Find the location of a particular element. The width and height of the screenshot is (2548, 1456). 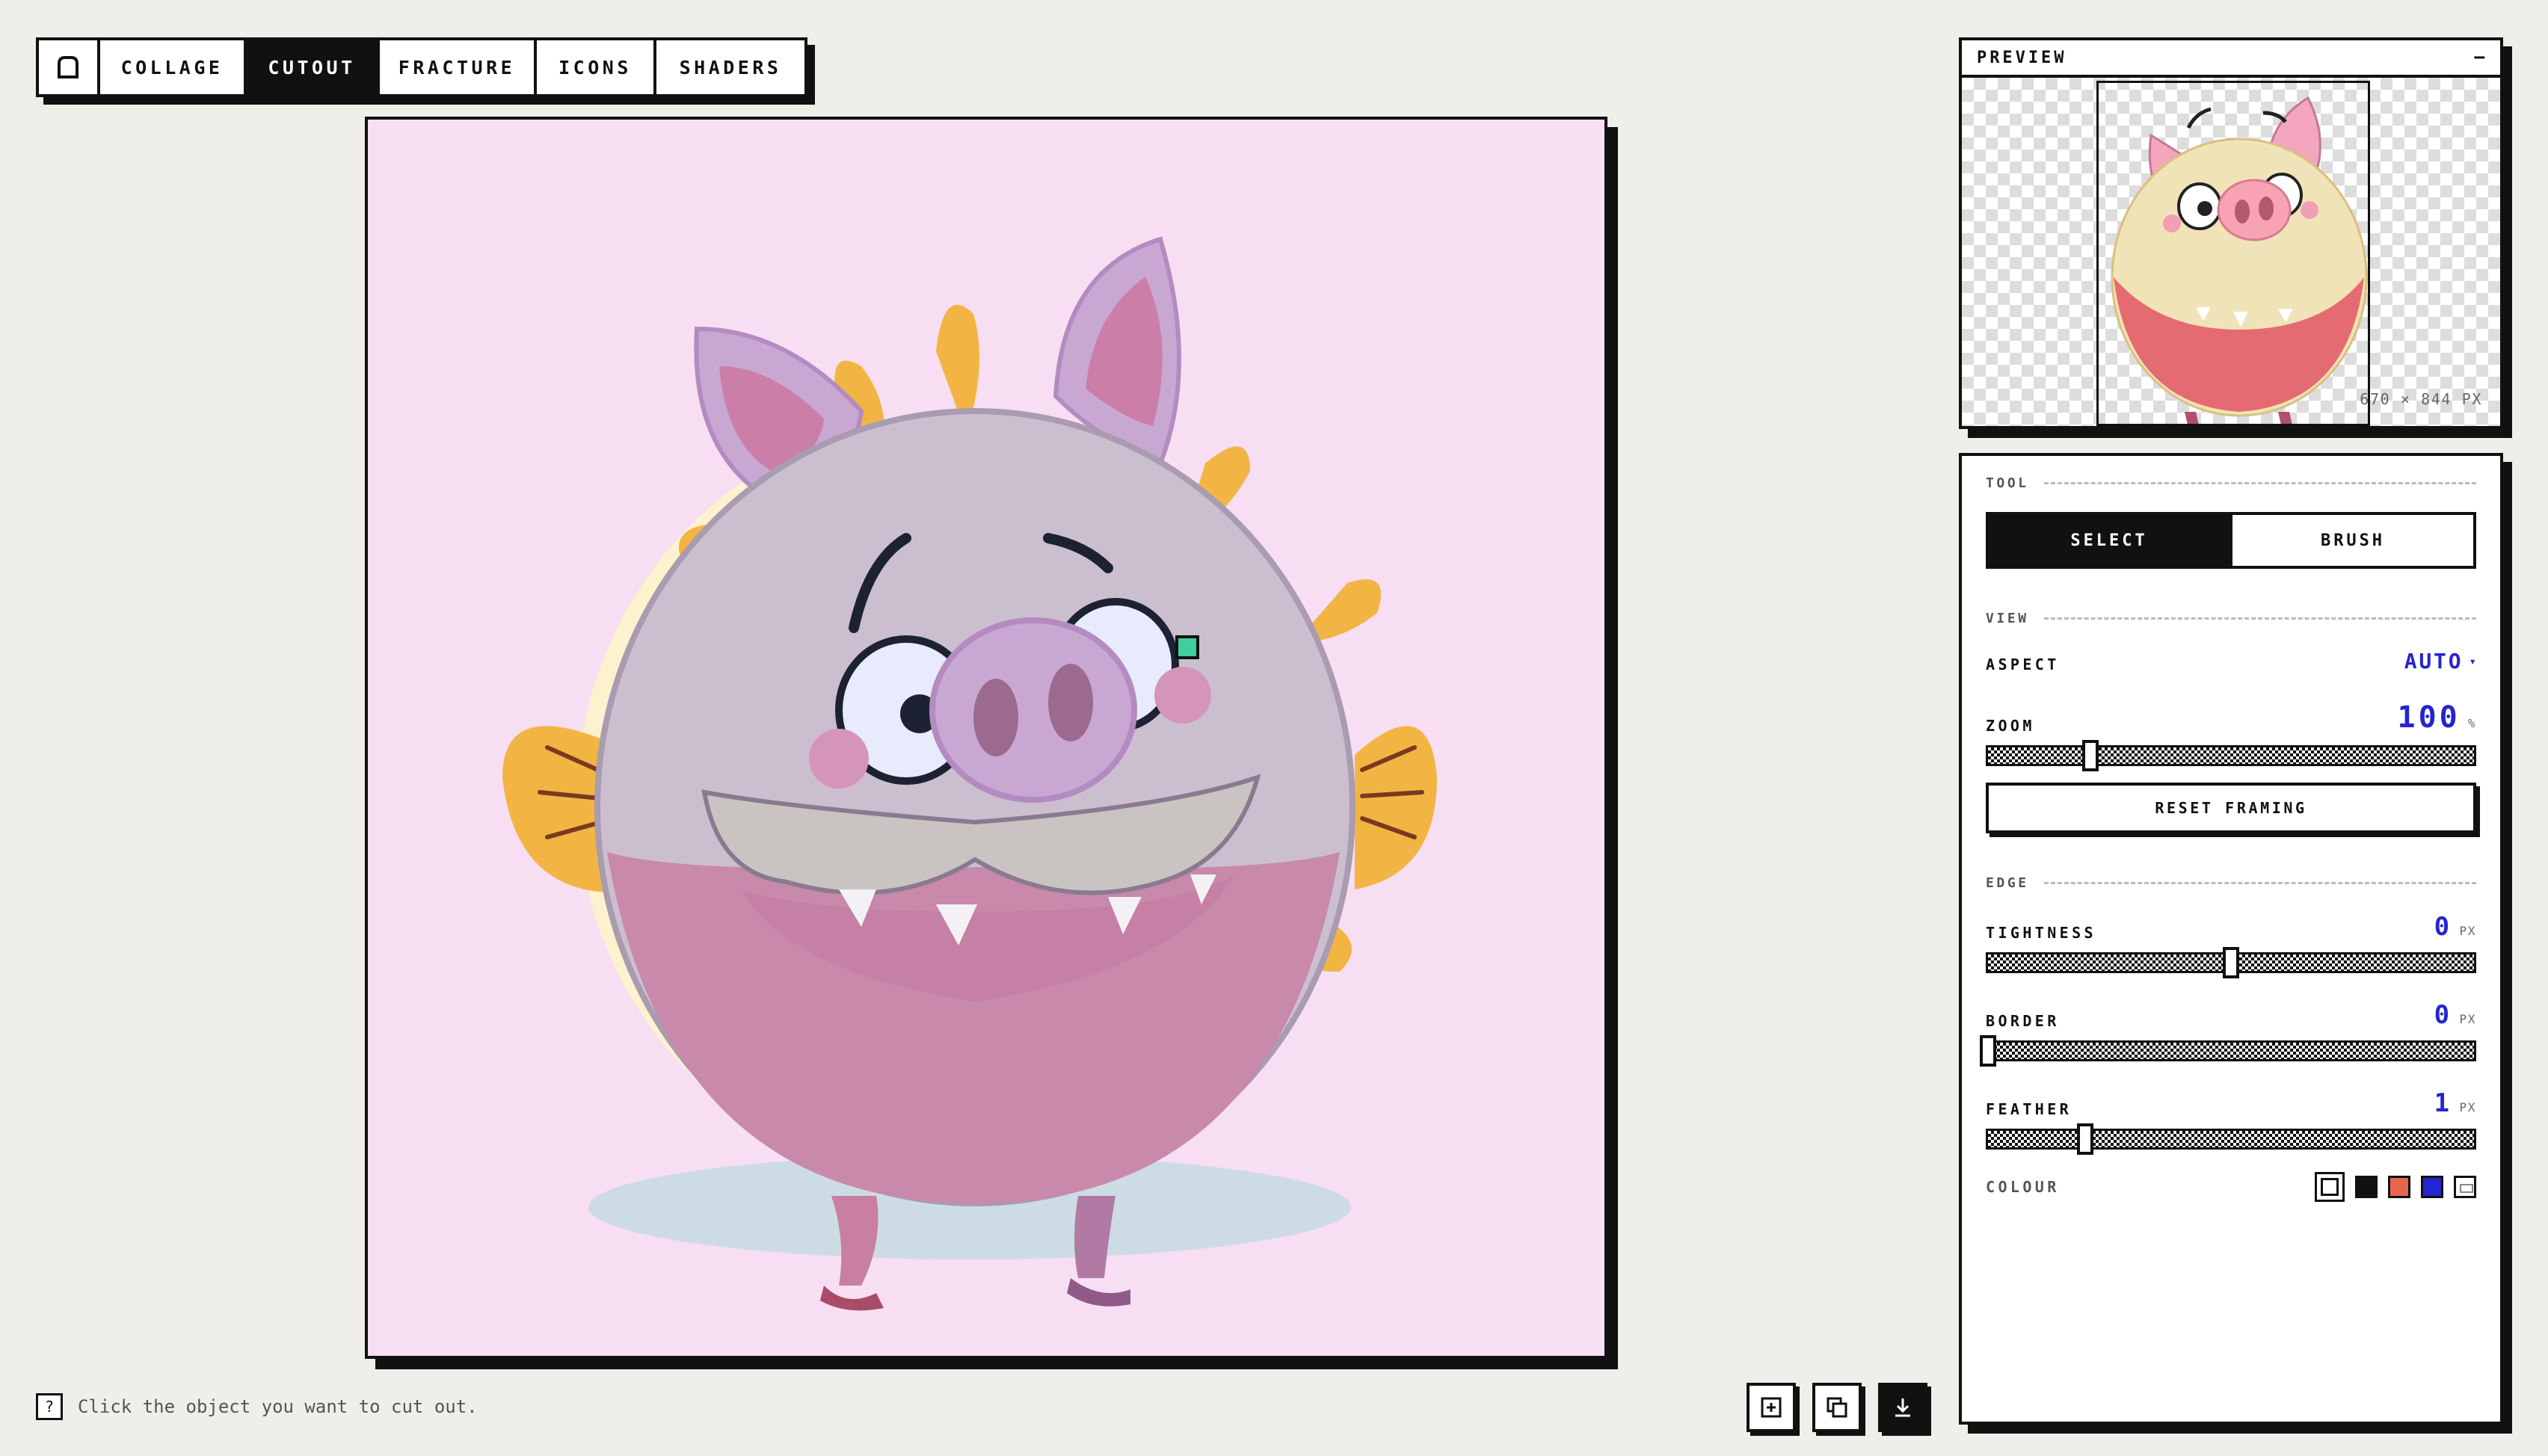

edge-section-label: EDGE is located at coordinates (2231, 883).